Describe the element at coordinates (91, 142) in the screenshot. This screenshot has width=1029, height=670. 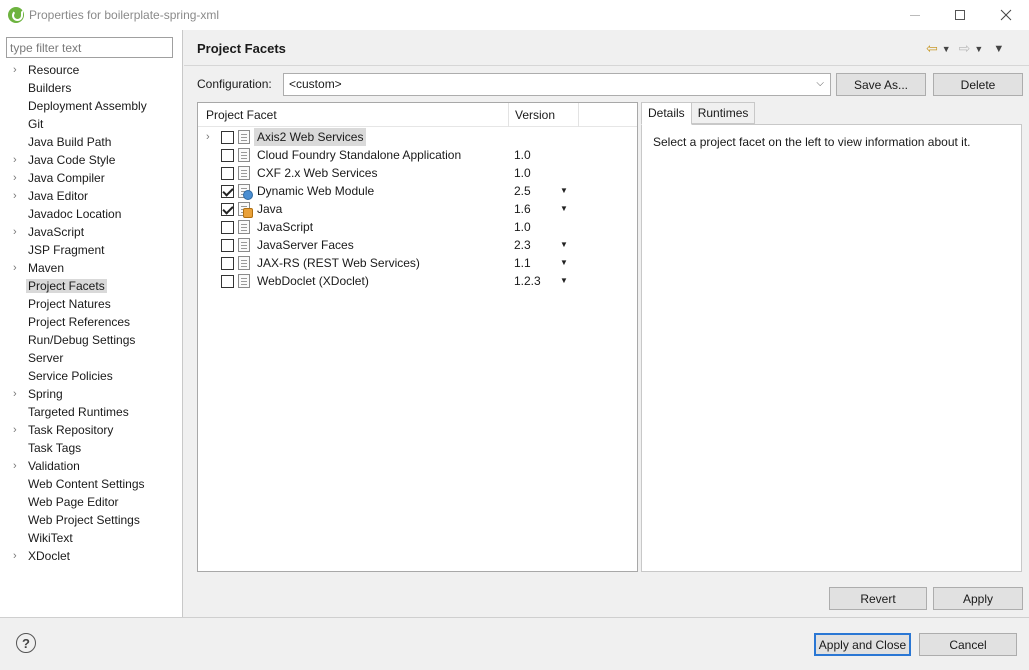
I see `sidebar-item-java-build-path: Java Build Path` at that location.